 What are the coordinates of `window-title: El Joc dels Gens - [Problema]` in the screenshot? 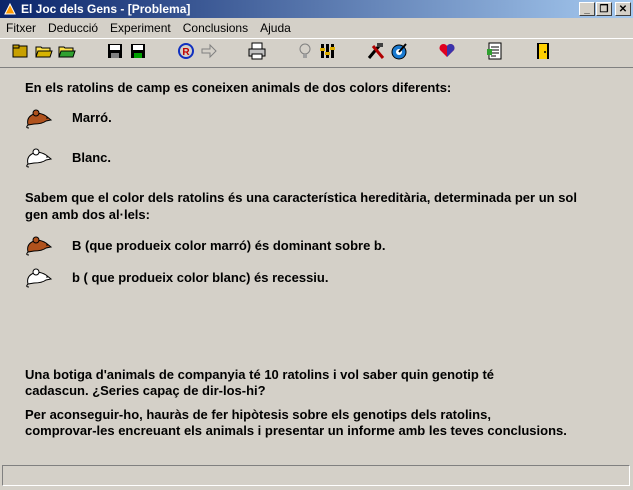 It's located at (106, 9).